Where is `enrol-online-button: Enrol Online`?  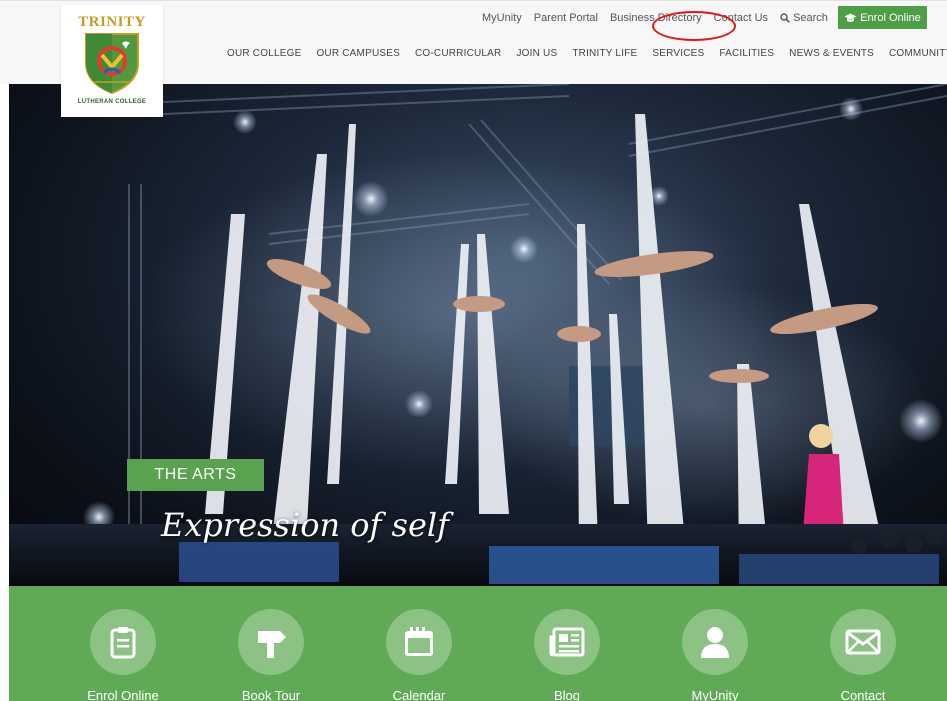
enrol-online-button: Enrol Online is located at coordinates (882, 17).